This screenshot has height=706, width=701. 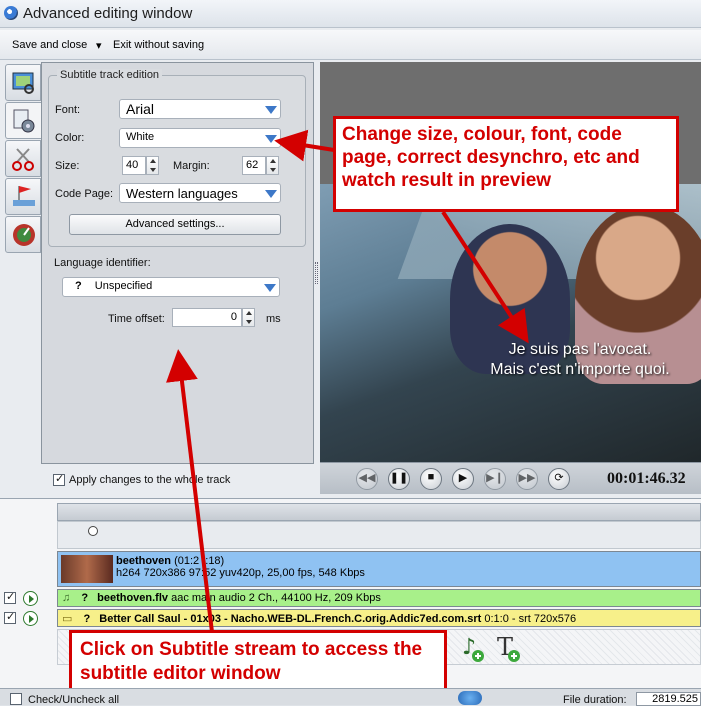 What do you see at coordinates (190, 491) in the screenshot?
I see `arrow-to-panel` at bounding box center [190, 491].